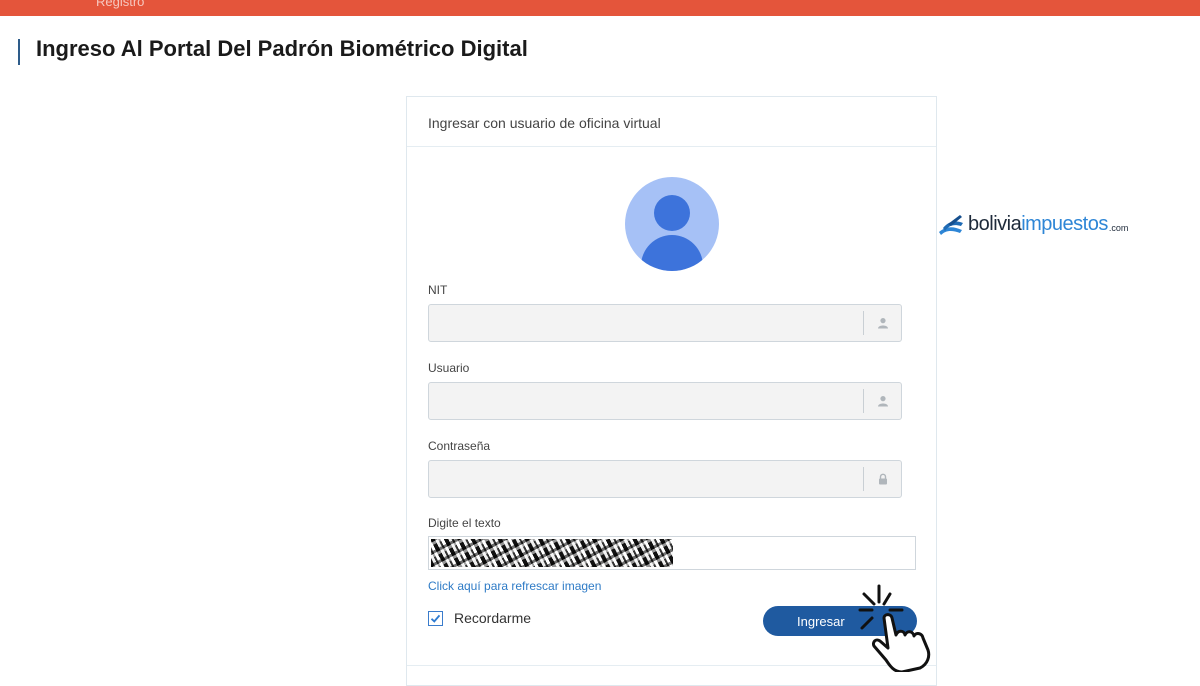 This screenshot has width=1200, height=686. I want to click on remember-label: Recordarme, so click(493, 618).